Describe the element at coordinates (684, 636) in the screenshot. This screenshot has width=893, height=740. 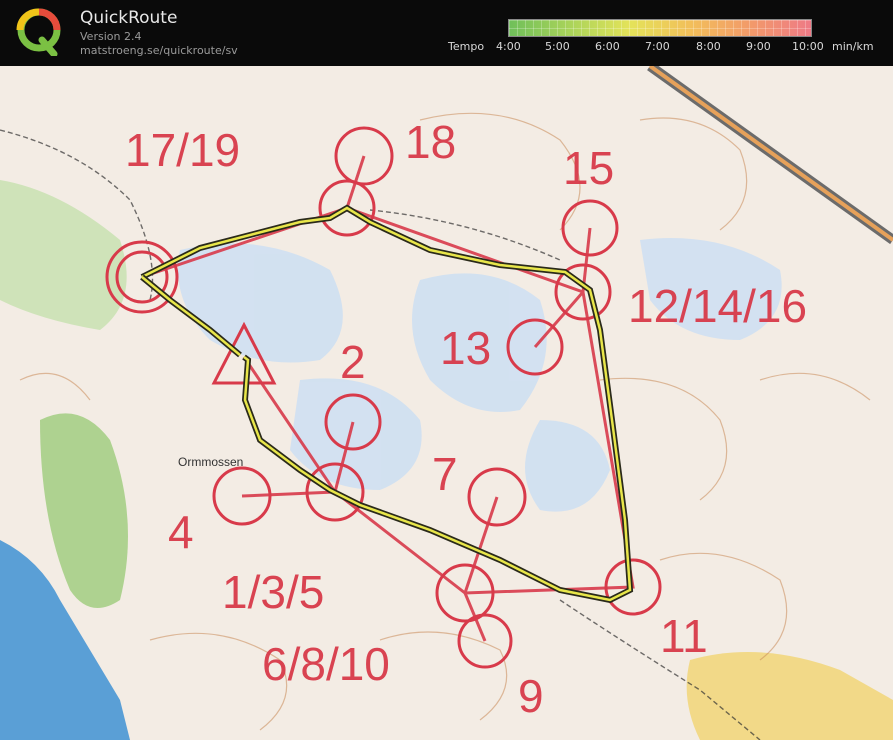
I see `control-label-11: 11` at that location.